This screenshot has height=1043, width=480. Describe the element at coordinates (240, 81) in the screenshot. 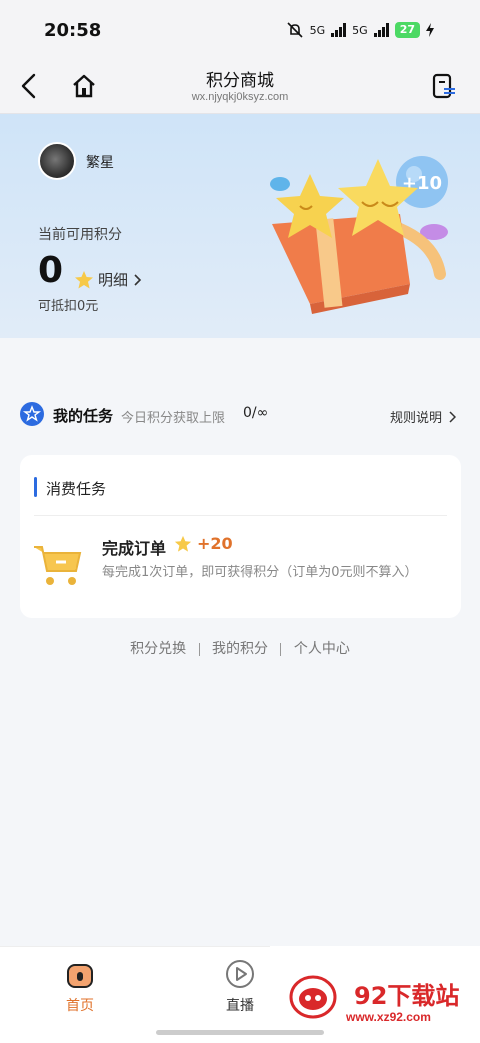

I see `page-title: 积分商城` at that location.